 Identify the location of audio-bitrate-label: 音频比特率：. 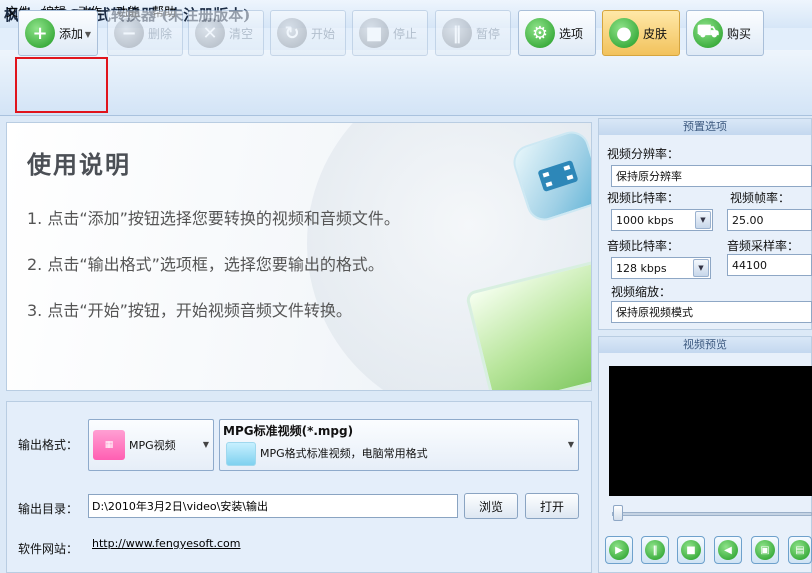
(643, 246).